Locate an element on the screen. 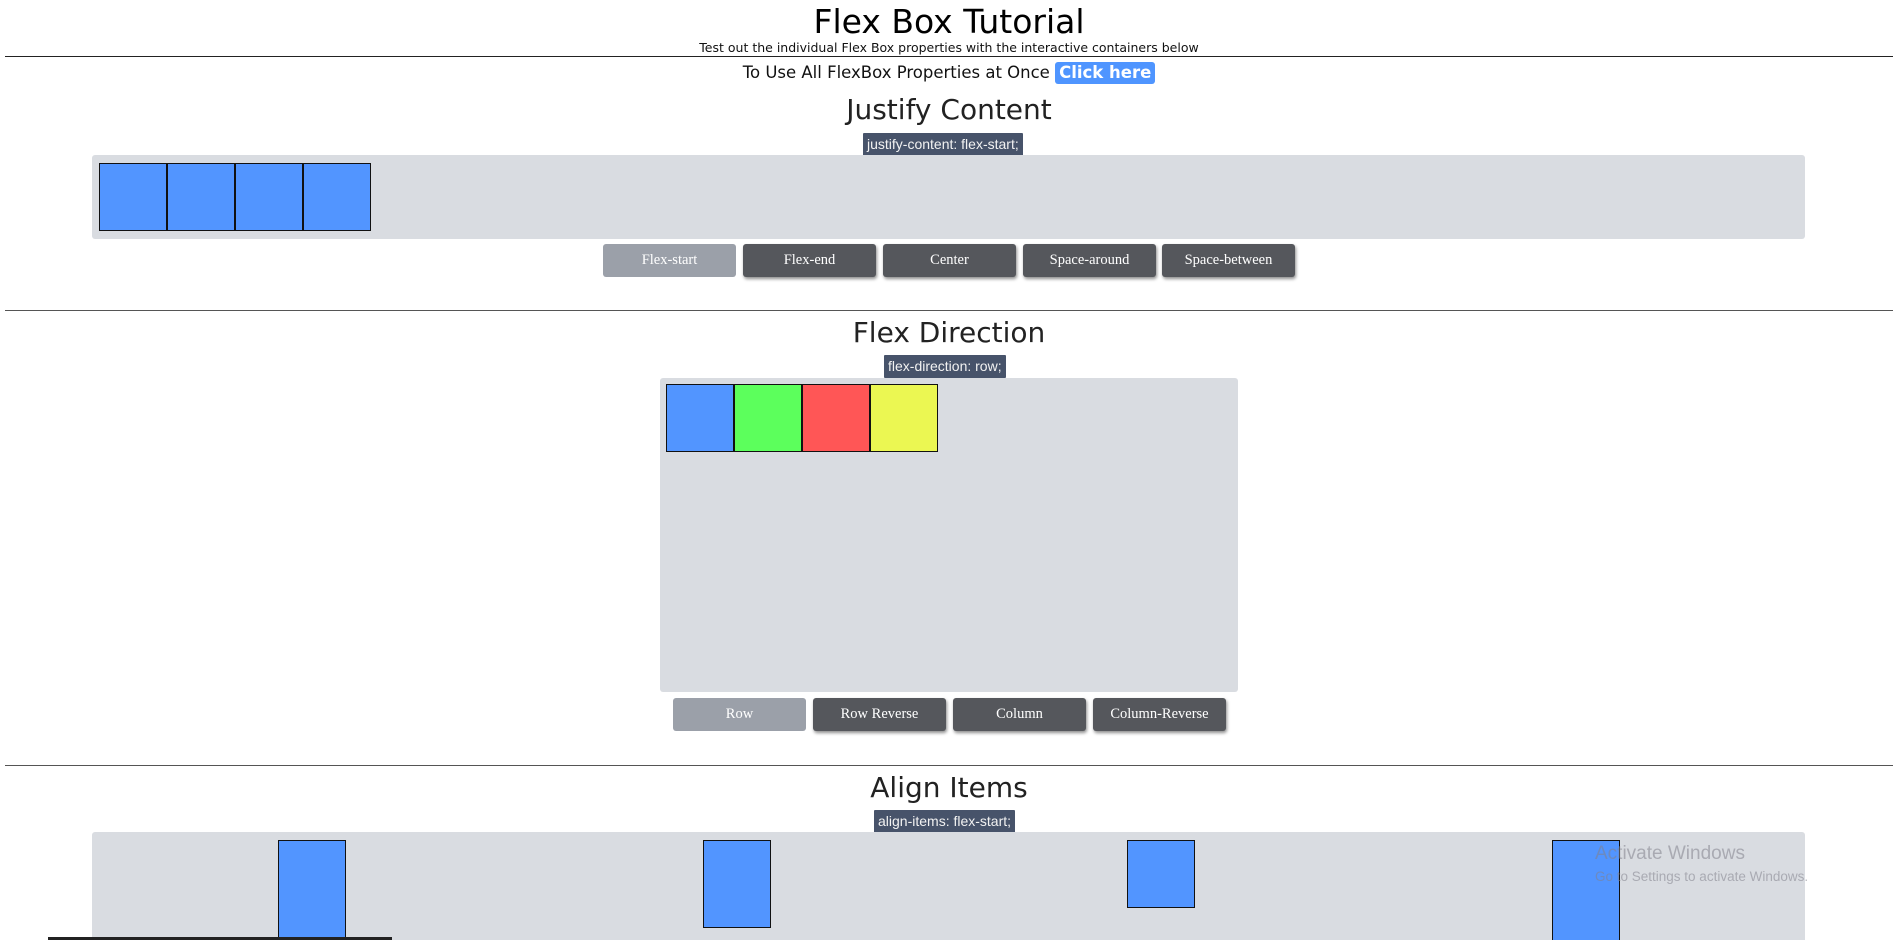  row-button: Row is located at coordinates (739, 714).